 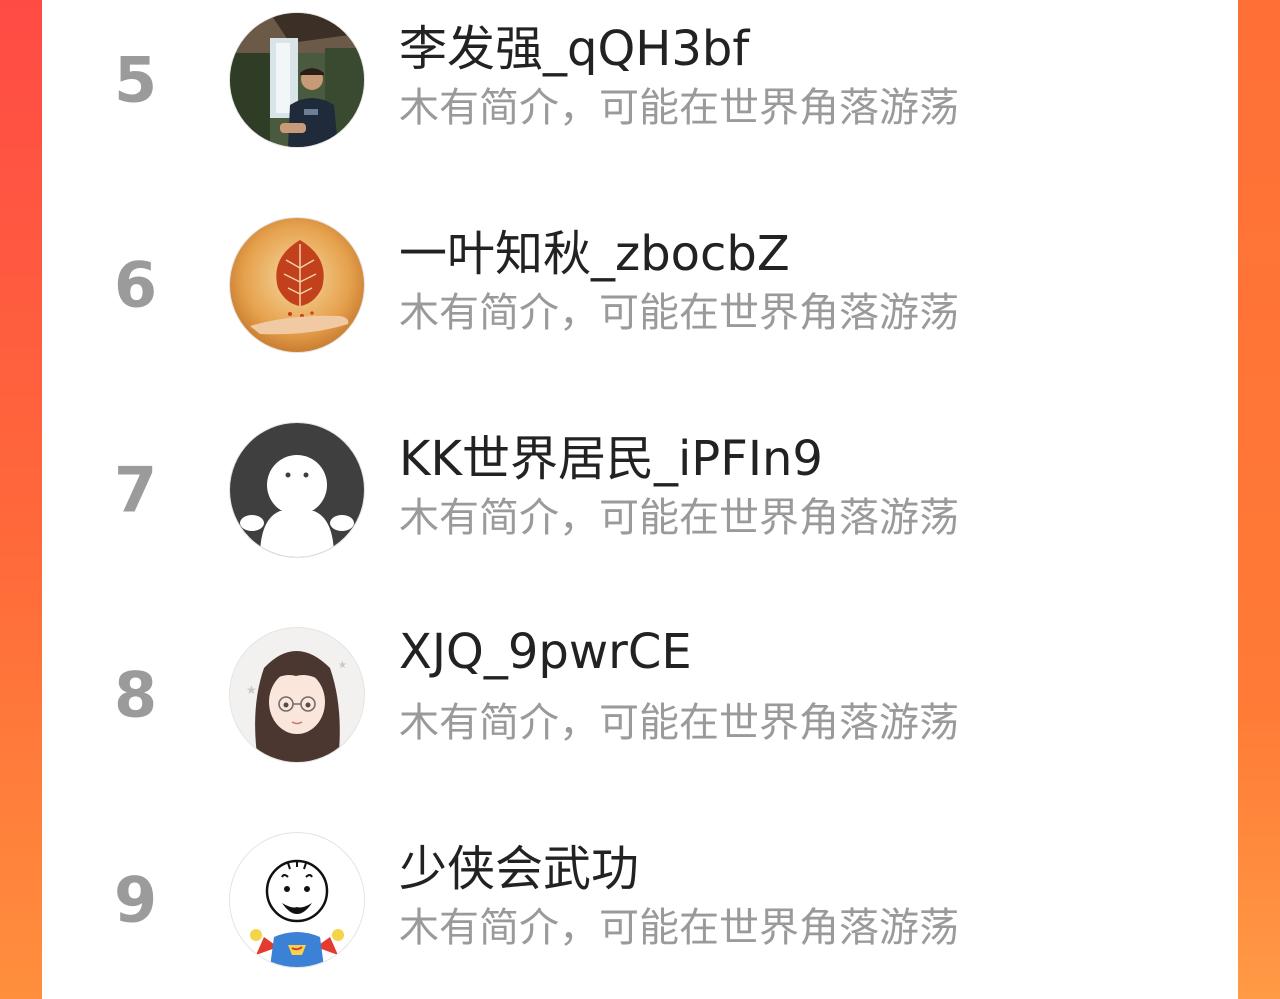 I want to click on default-ghost-avatar-icon, so click(x=297, y=490).